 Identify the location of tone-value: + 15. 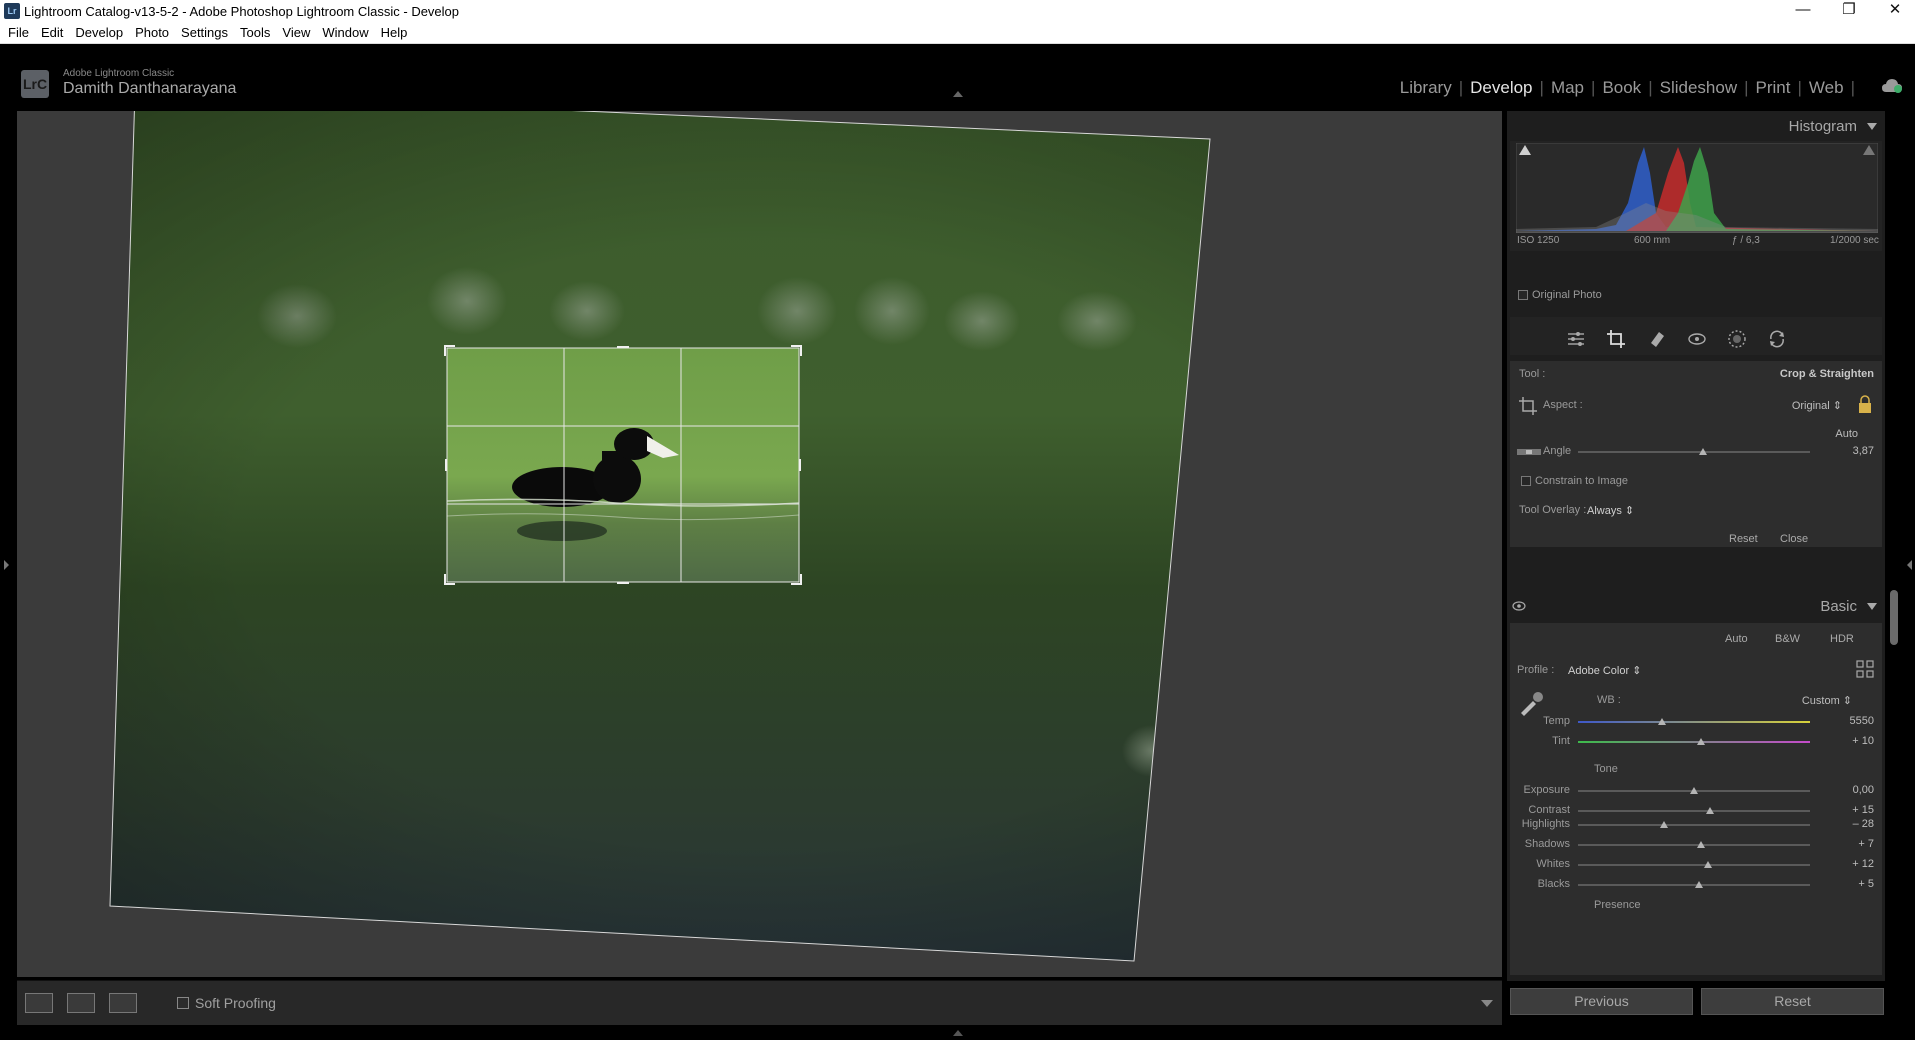
(1863, 810).